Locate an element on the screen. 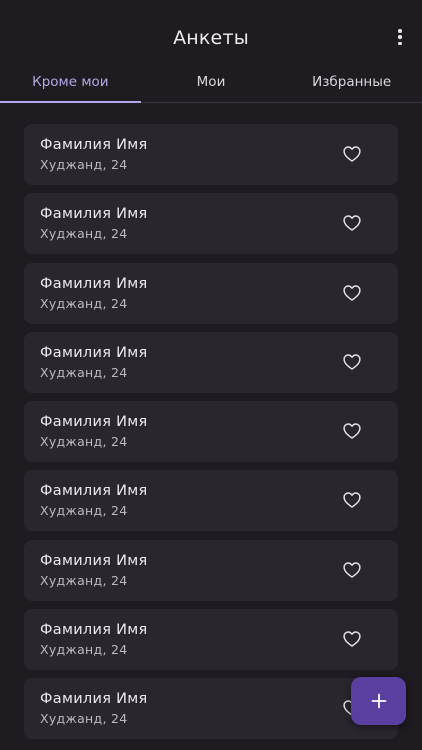 This screenshot has height=750, width=422. plus-icon is located at coordinates (378, 701).